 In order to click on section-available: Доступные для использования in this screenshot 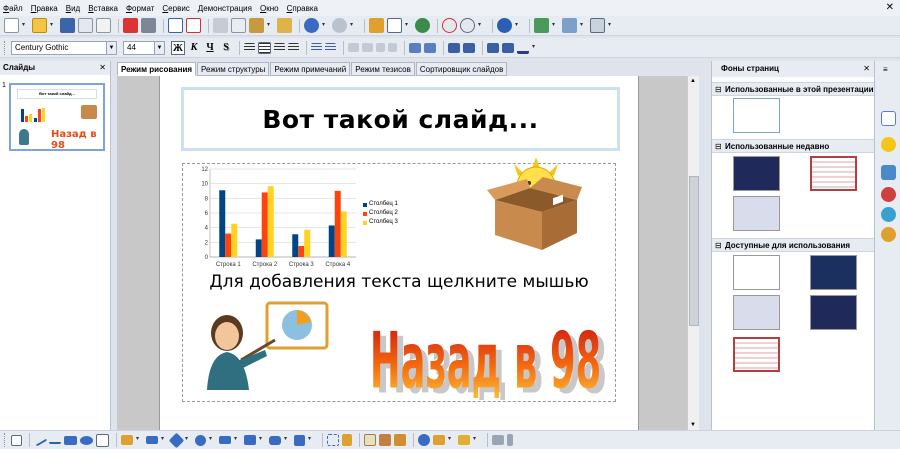, I will do `click(793, 245)`.